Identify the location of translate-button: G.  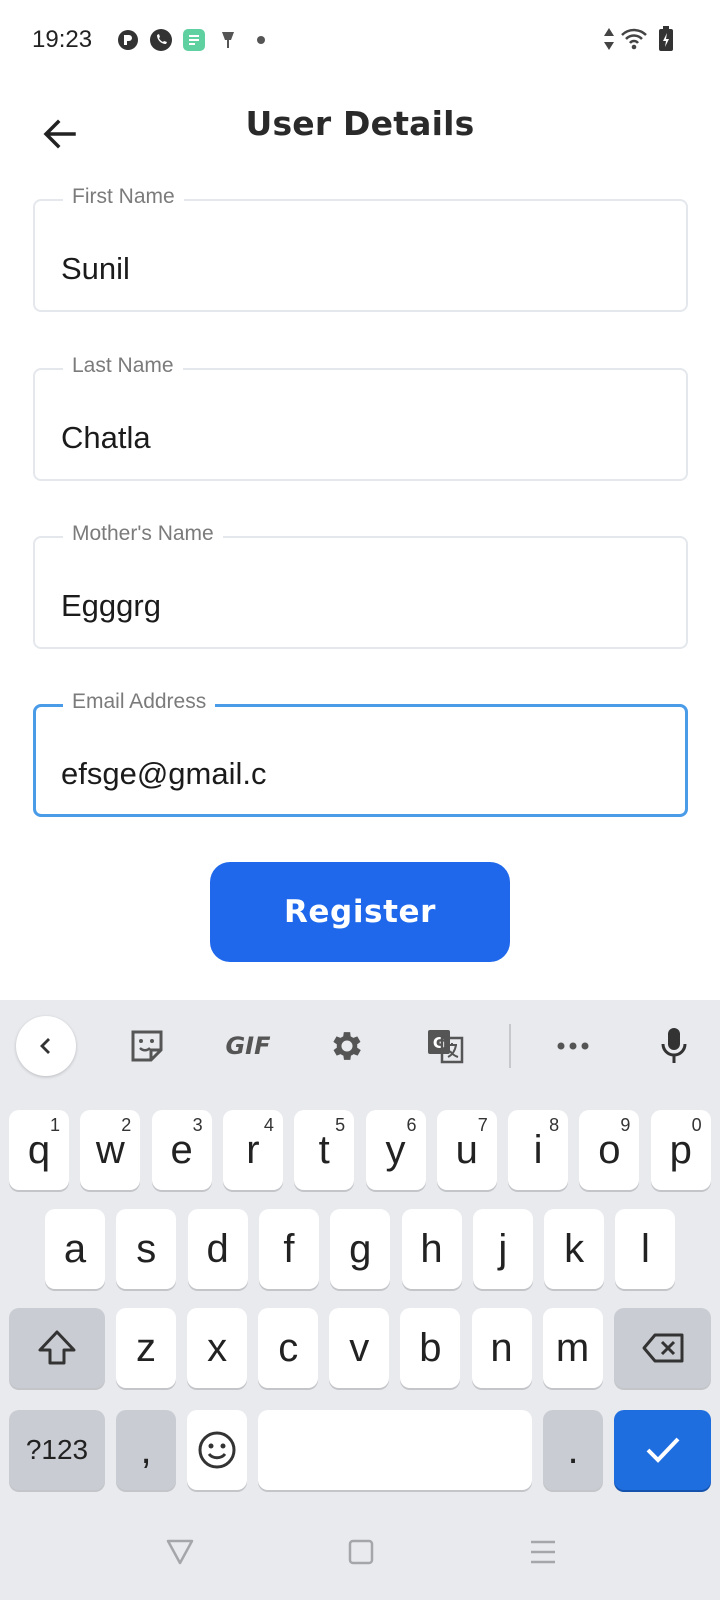
(446, 1046).